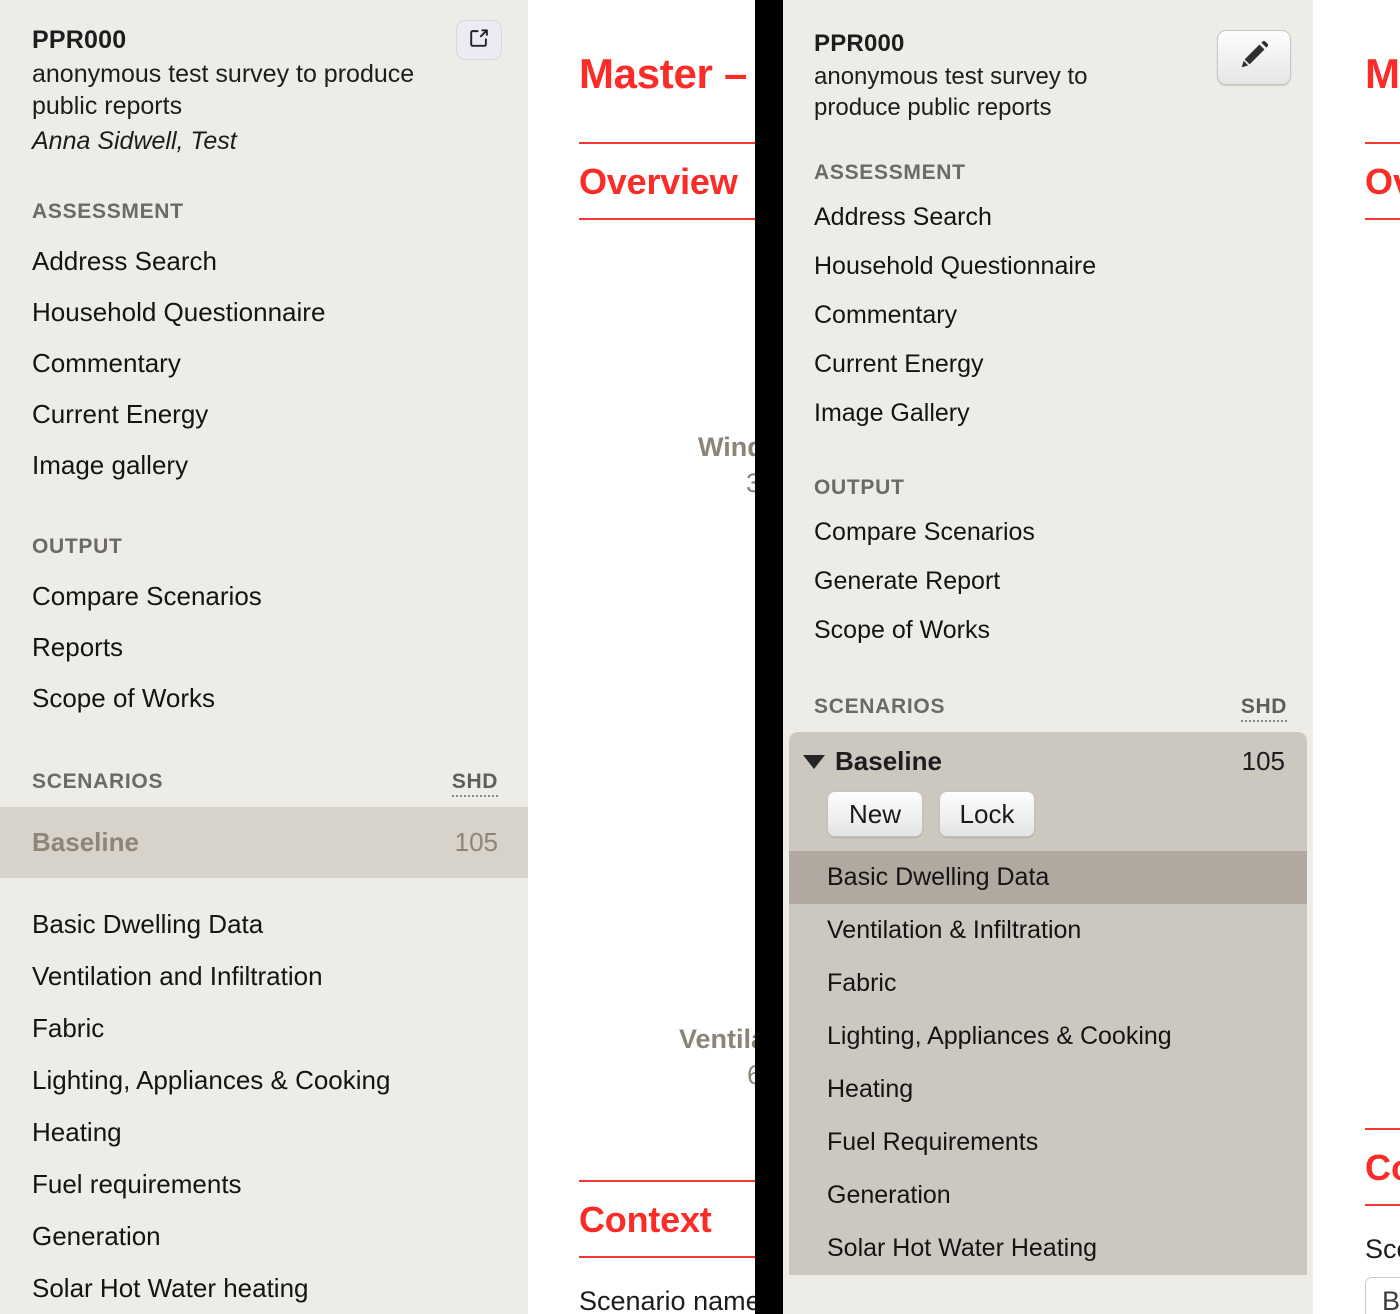 This screenshot has width=1400, height=1314. Describe the element at coordinates (1050, 413) in the screenshot. I see `sidebar-item-image-gallery-b: Image Gallery` at that location.